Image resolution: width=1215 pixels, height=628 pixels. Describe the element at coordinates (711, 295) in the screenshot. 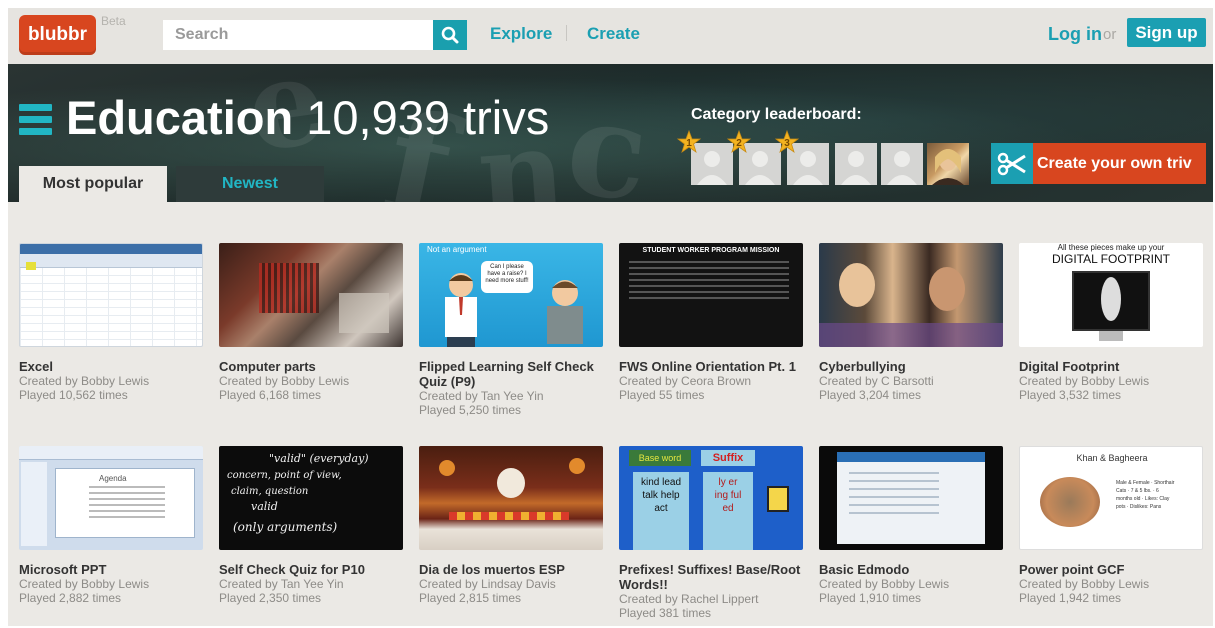

I see `thumbnail-slide: STUDENT WORKER PROGRAM MISSION` at that location.